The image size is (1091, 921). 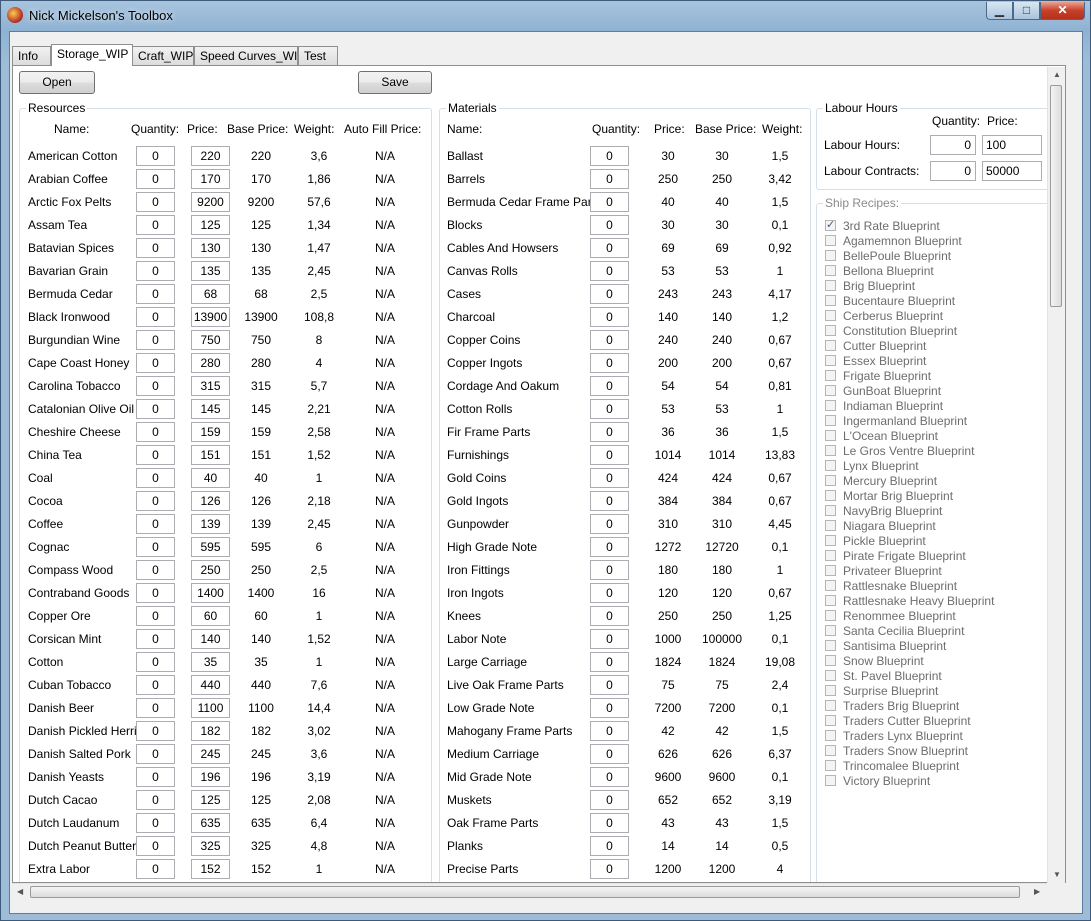 What do you see at coordinates (210, 777) in the screenshot?
I see `resource-price-input: 196` at bounding box center [210, 777].